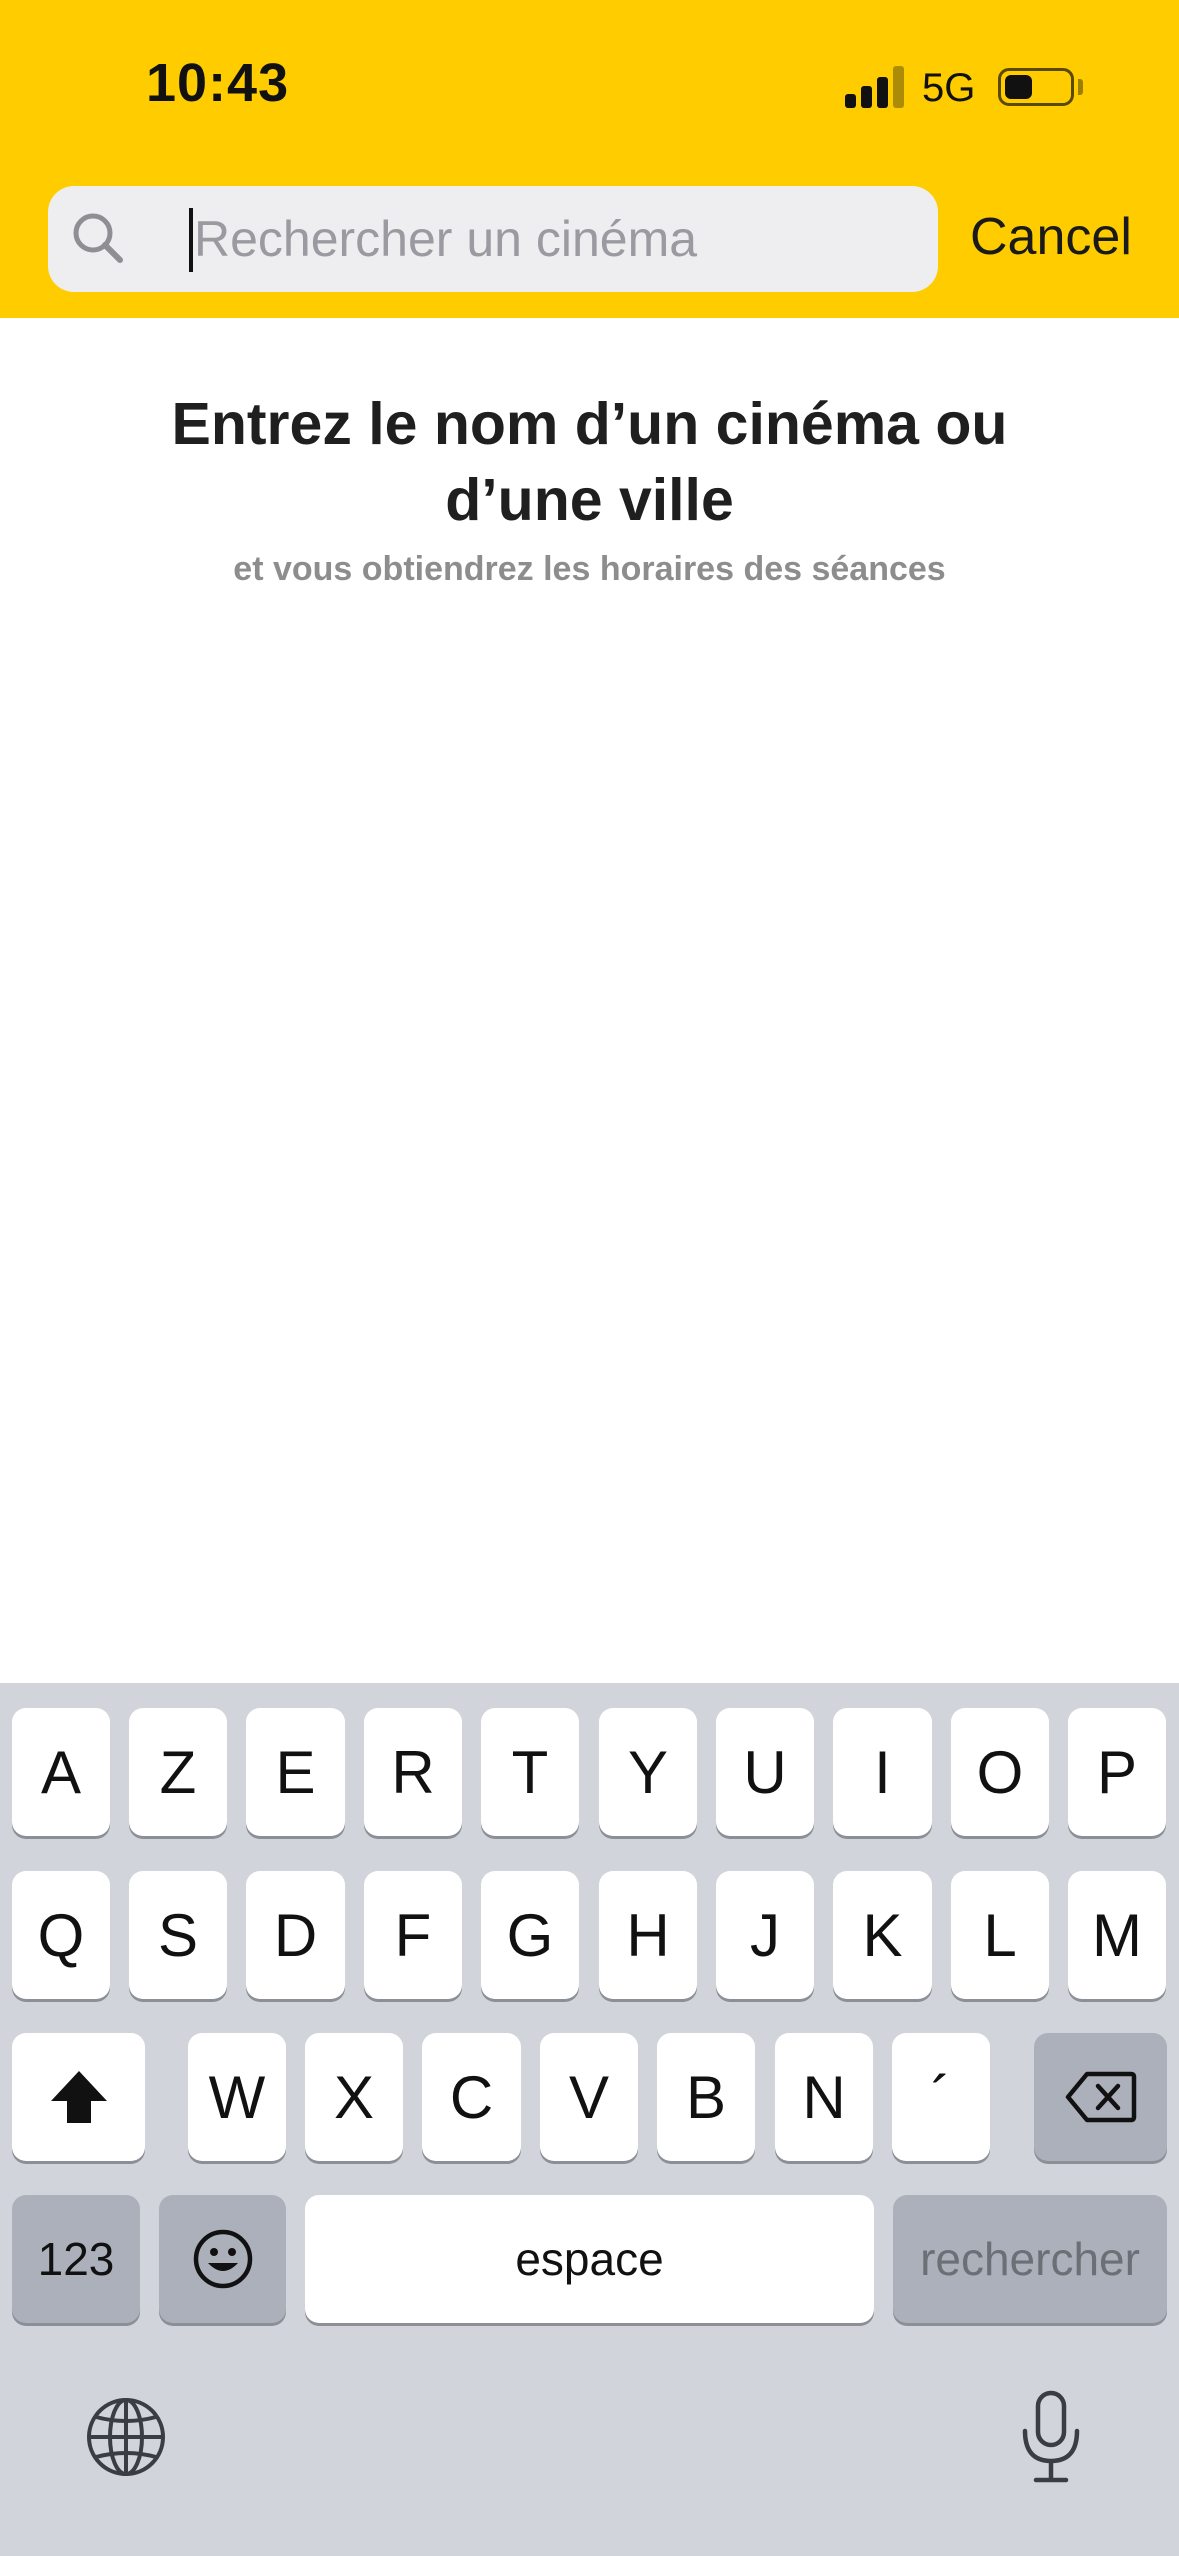  What do you see at coordinates (589, 2097) in the screenshot?
I see `key-v: V` at bounding box center [589, 2097].